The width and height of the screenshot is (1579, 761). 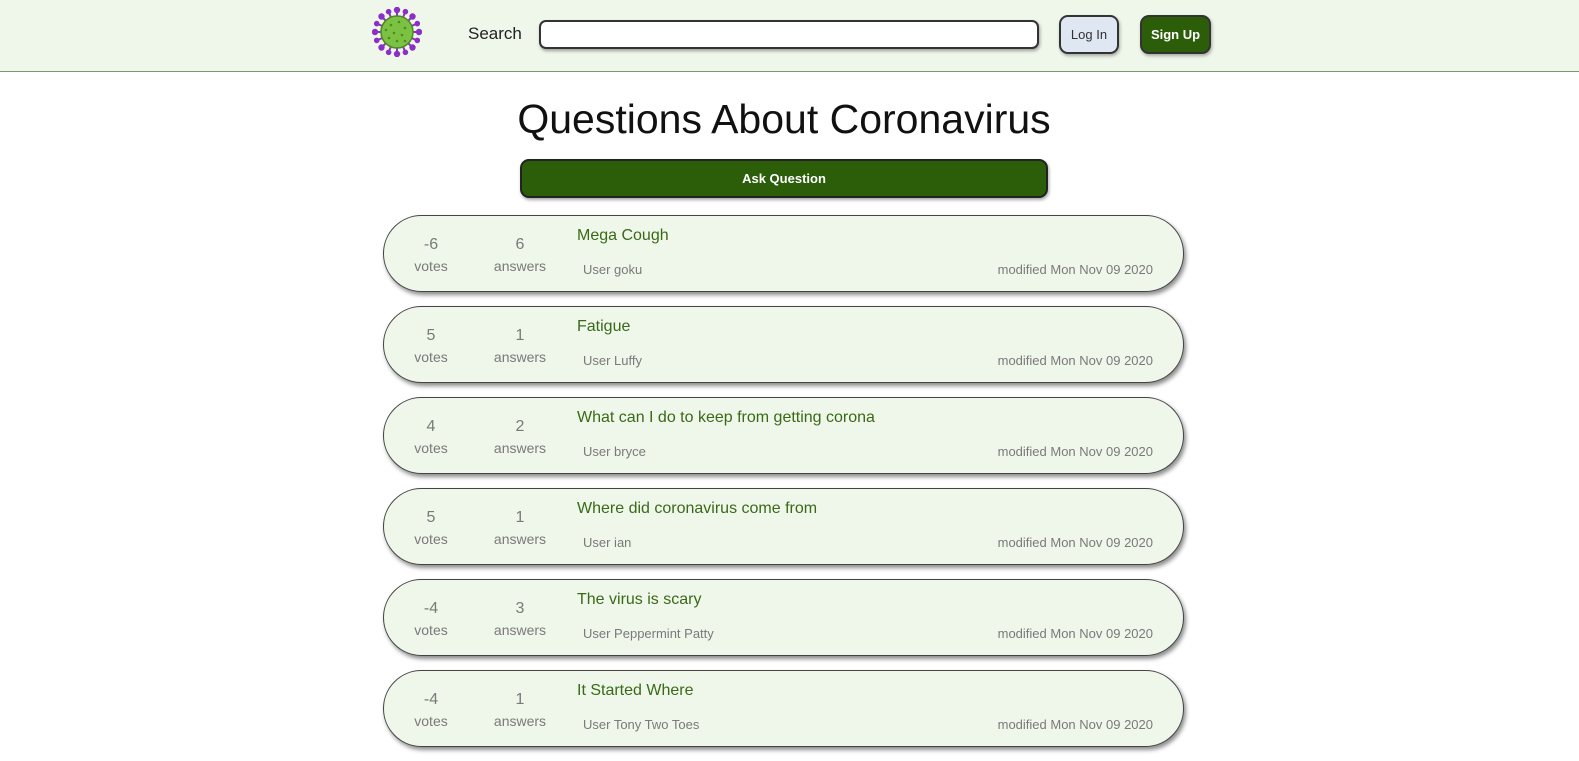 What do you see at coordinates (1089, 34) in the screenshot?
I see `login-button: Log In` at bounding box center [1089, 34].